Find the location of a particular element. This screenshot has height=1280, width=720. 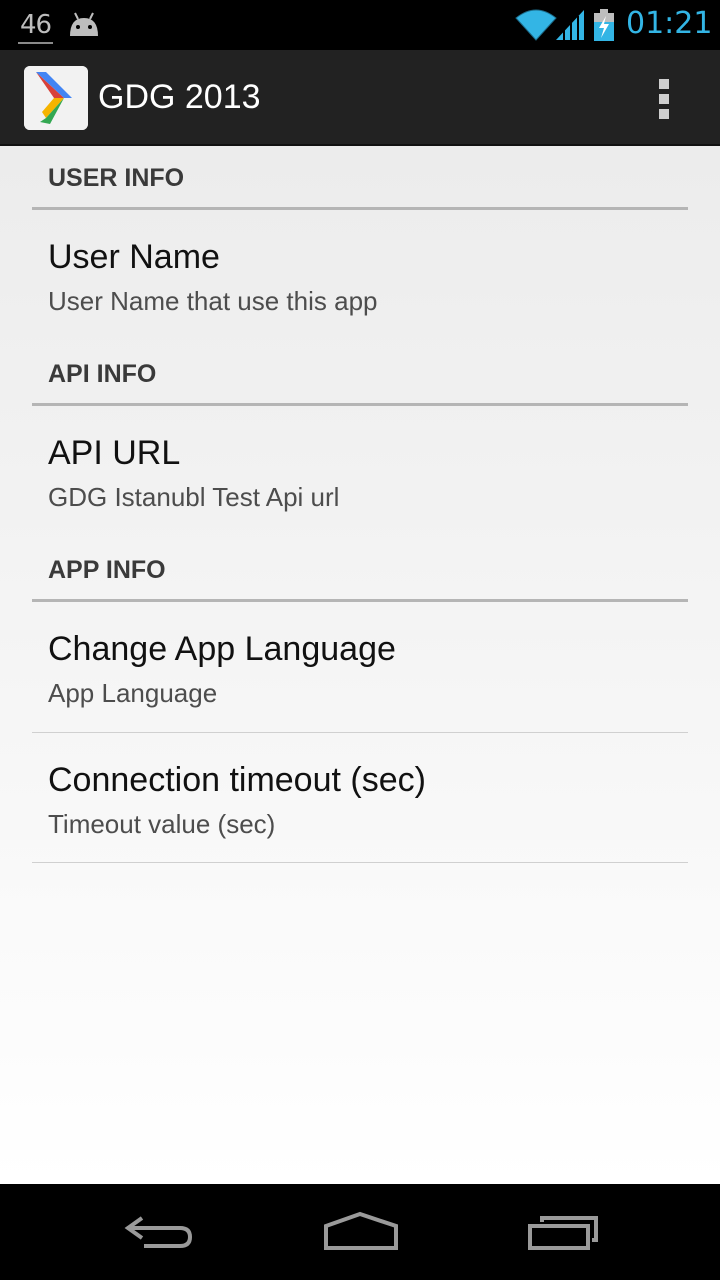

pref-app-language: Change App Language App Language is located at coordinates (360, 667).